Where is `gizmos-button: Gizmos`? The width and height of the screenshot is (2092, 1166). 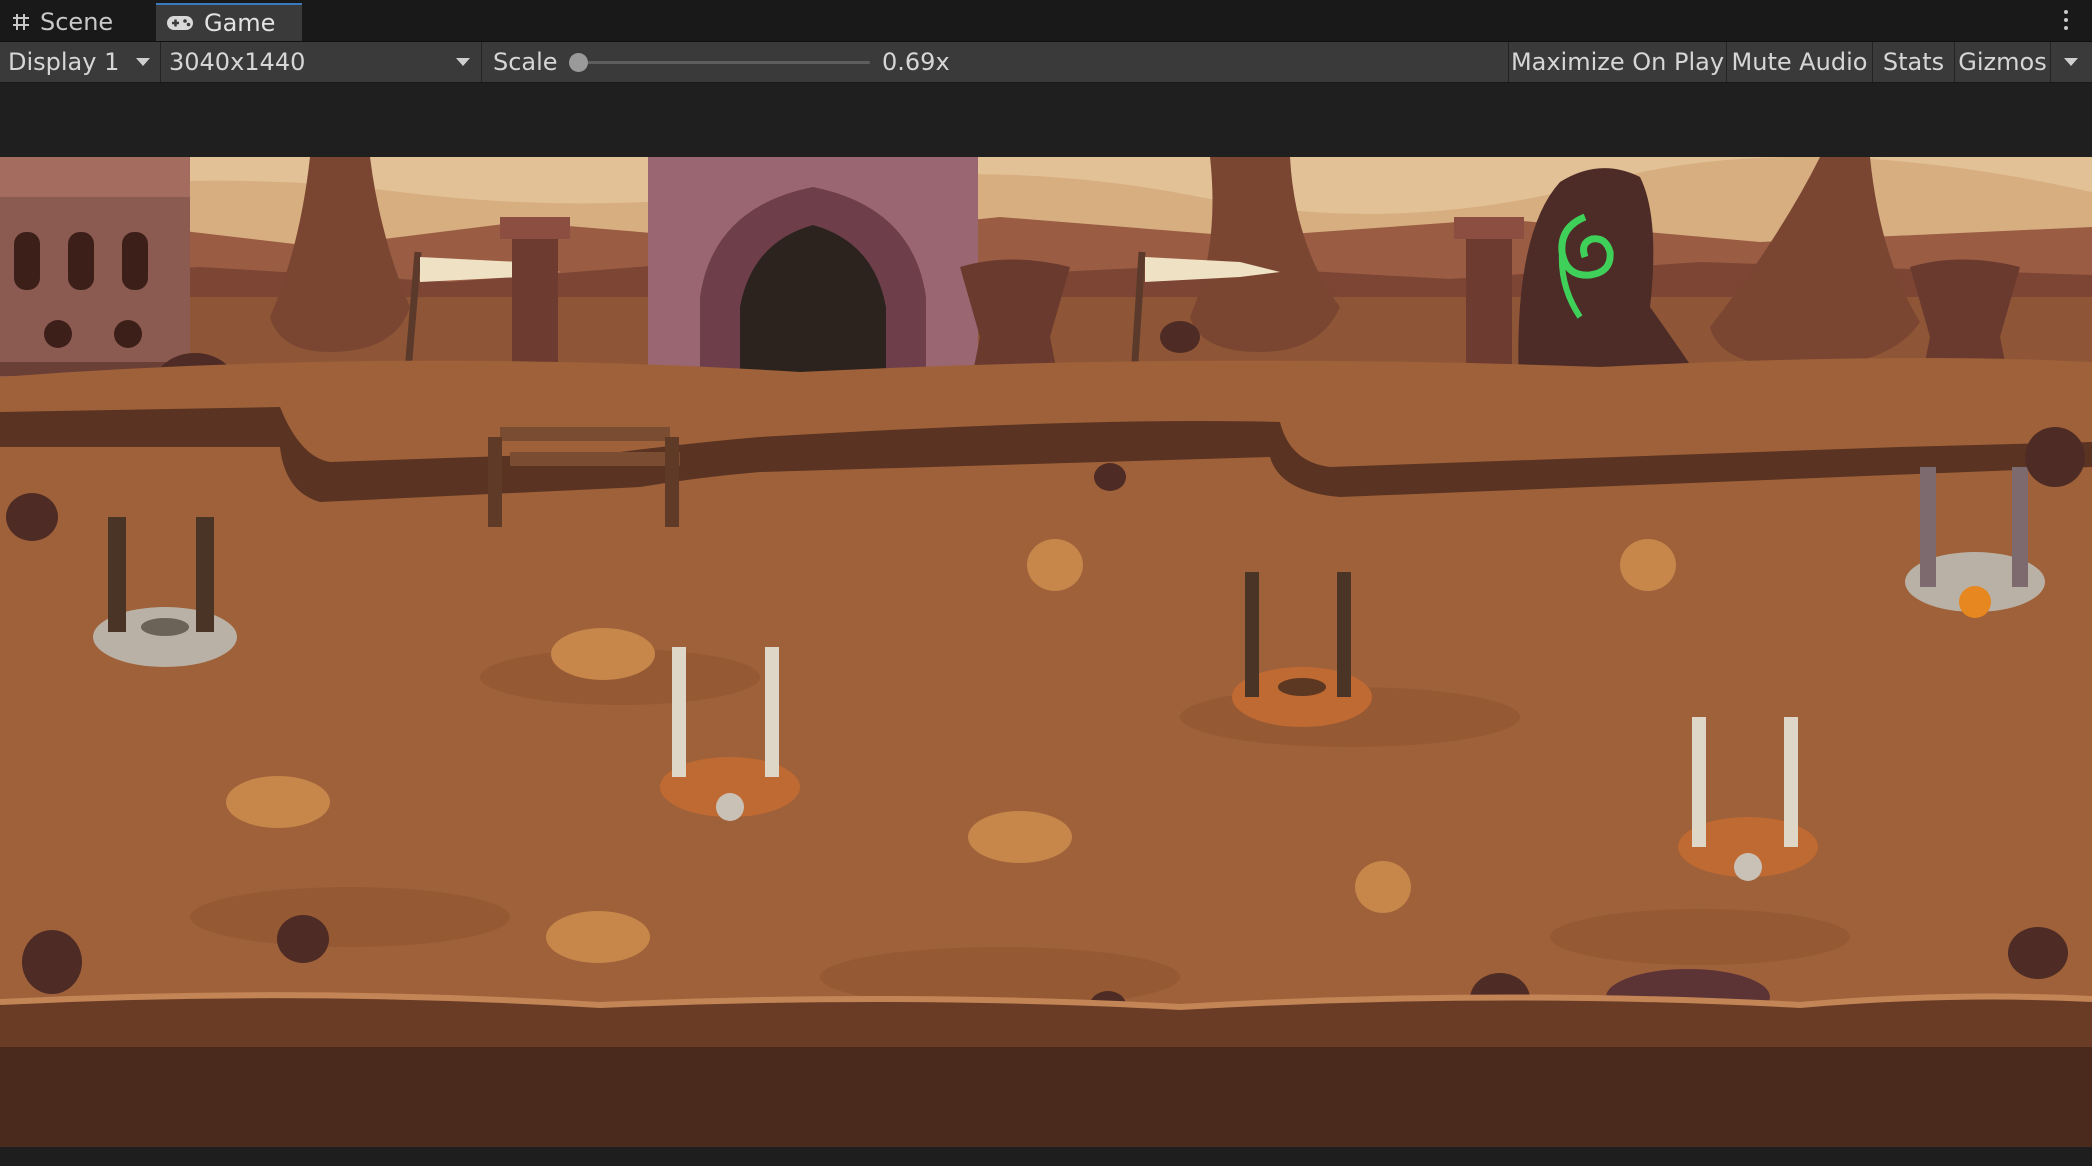 gizmos-button: Gizmos is located at coordinates (2002, 62).